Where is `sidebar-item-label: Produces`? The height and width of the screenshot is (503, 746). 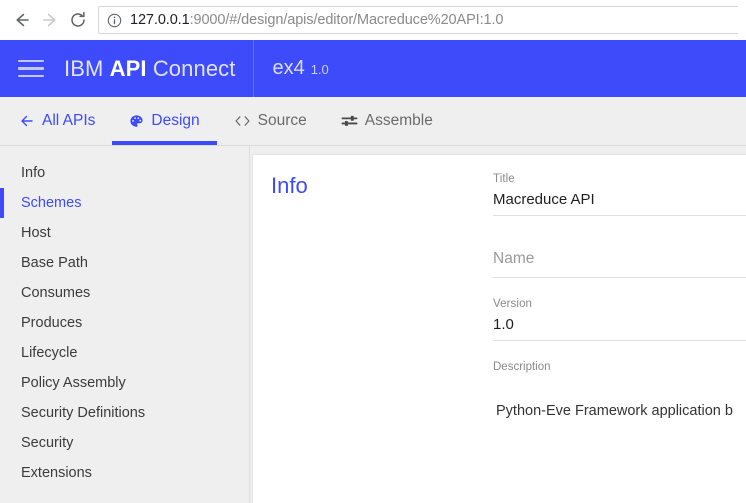 sidebar-item-label: Produces is located at coordinates (52, 323).